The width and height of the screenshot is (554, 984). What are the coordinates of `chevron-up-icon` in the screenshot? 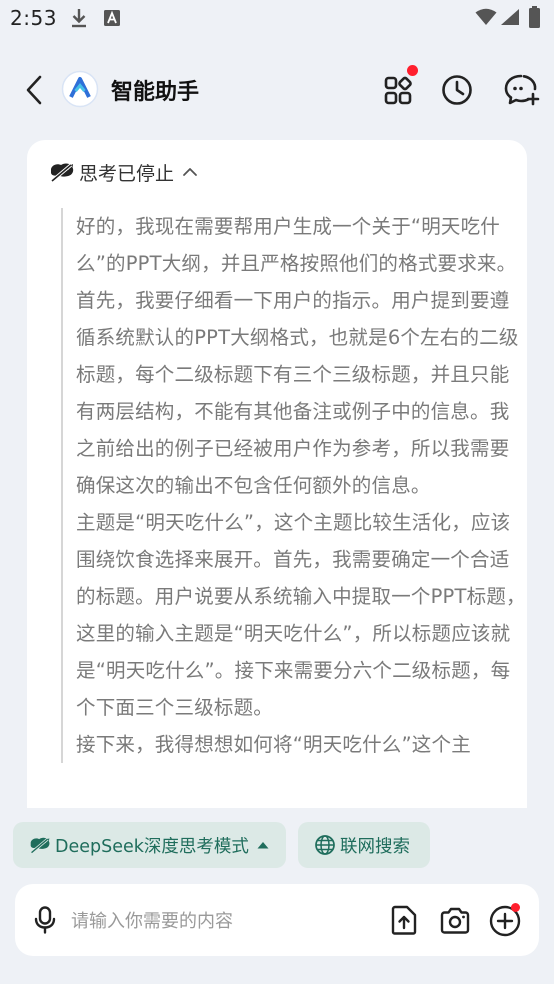 It's located at (190, 172).